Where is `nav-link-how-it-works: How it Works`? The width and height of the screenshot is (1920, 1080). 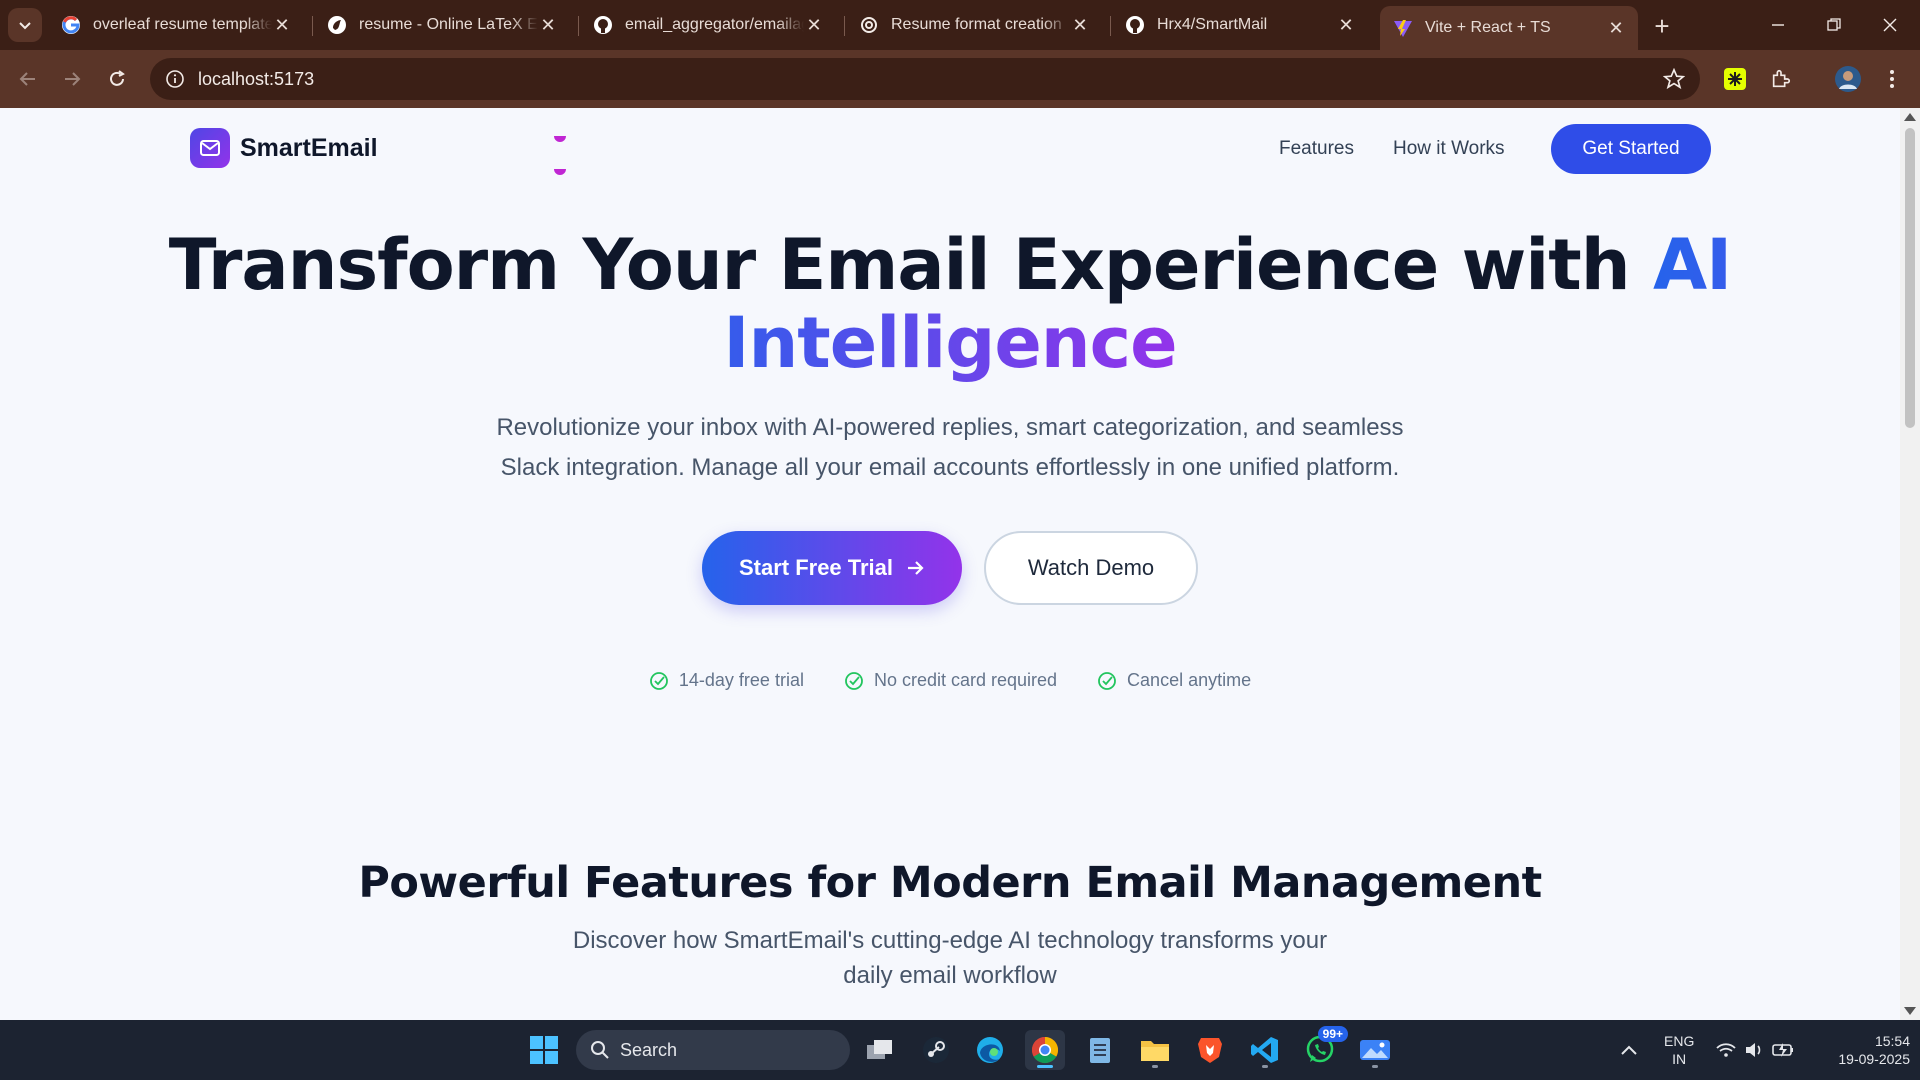 nav-link-how-it-works: How it Works is located at coordinates (1449, 149).